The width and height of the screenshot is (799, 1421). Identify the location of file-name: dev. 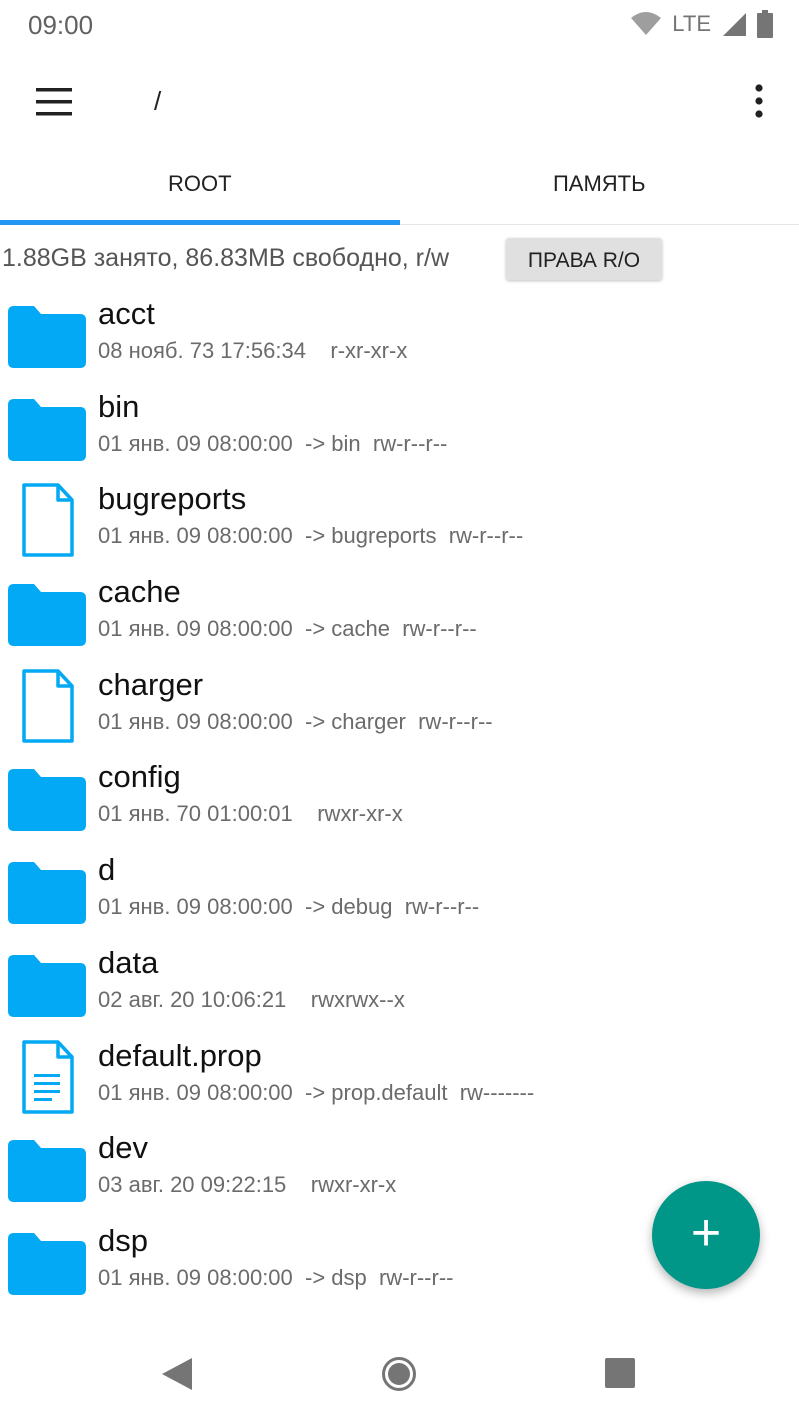
(123, 1148).